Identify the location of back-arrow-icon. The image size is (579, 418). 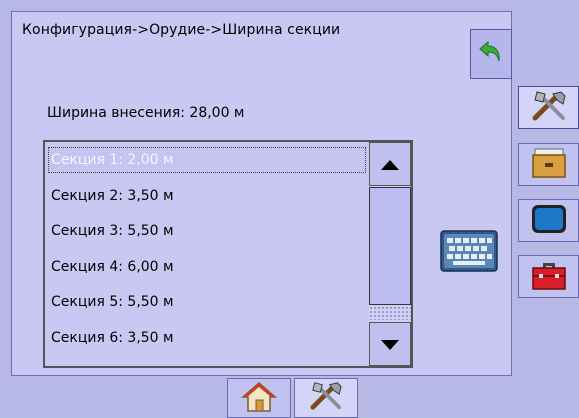
(491, 54).